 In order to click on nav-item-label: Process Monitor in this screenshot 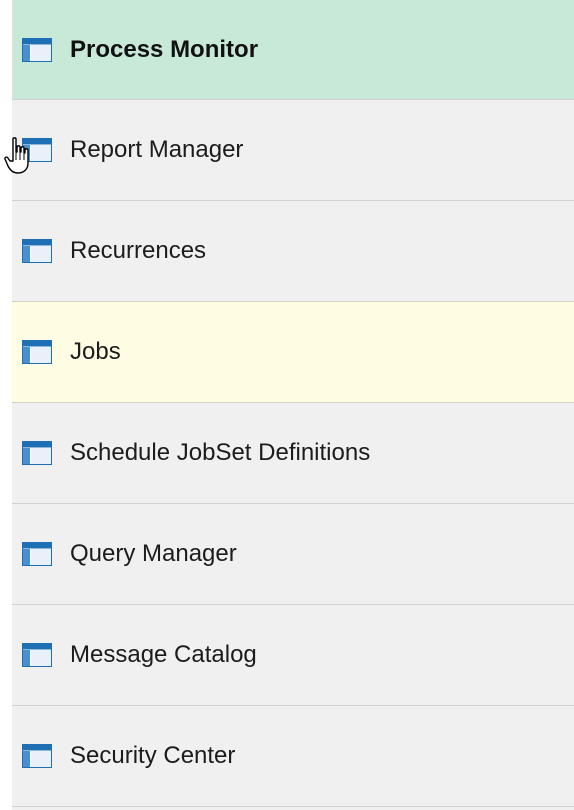, I will do `click(164, 49)`.